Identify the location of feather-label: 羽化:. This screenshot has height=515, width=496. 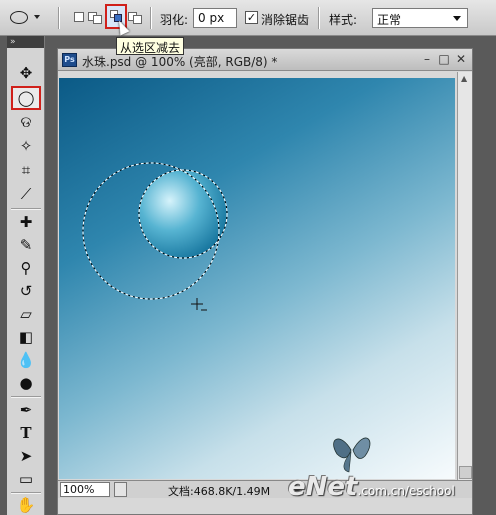
(174, 20).